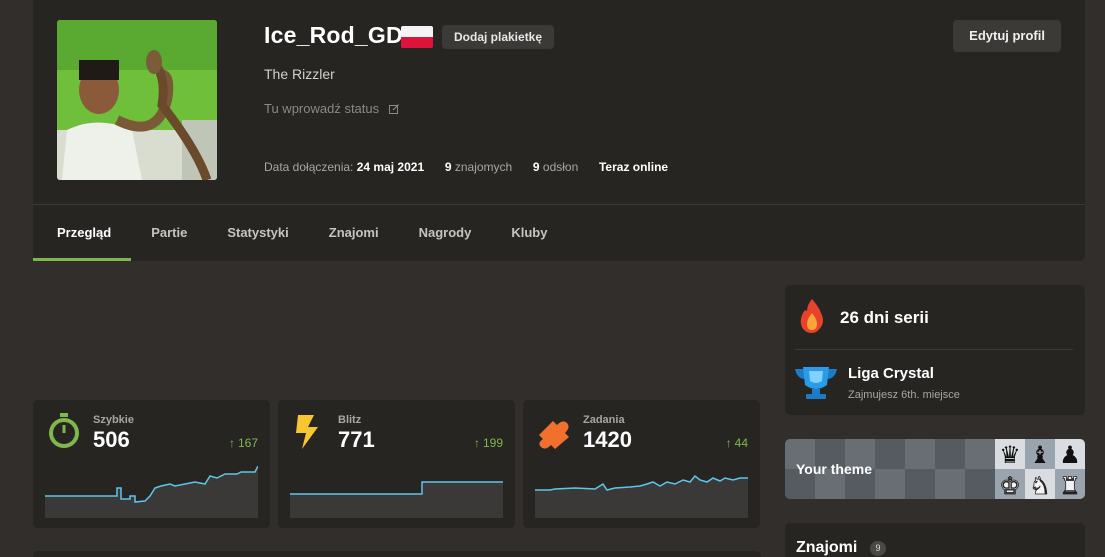 The width and height of the screenshot is (1105, 557). I want to click on friends-title: Znajomi, so click(826, 548).